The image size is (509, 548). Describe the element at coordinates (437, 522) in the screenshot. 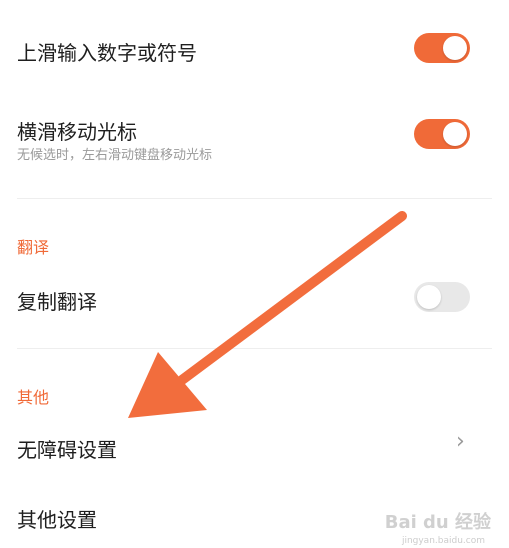

I see `baidu-watermark-logo: Bai du 经验` at that location.